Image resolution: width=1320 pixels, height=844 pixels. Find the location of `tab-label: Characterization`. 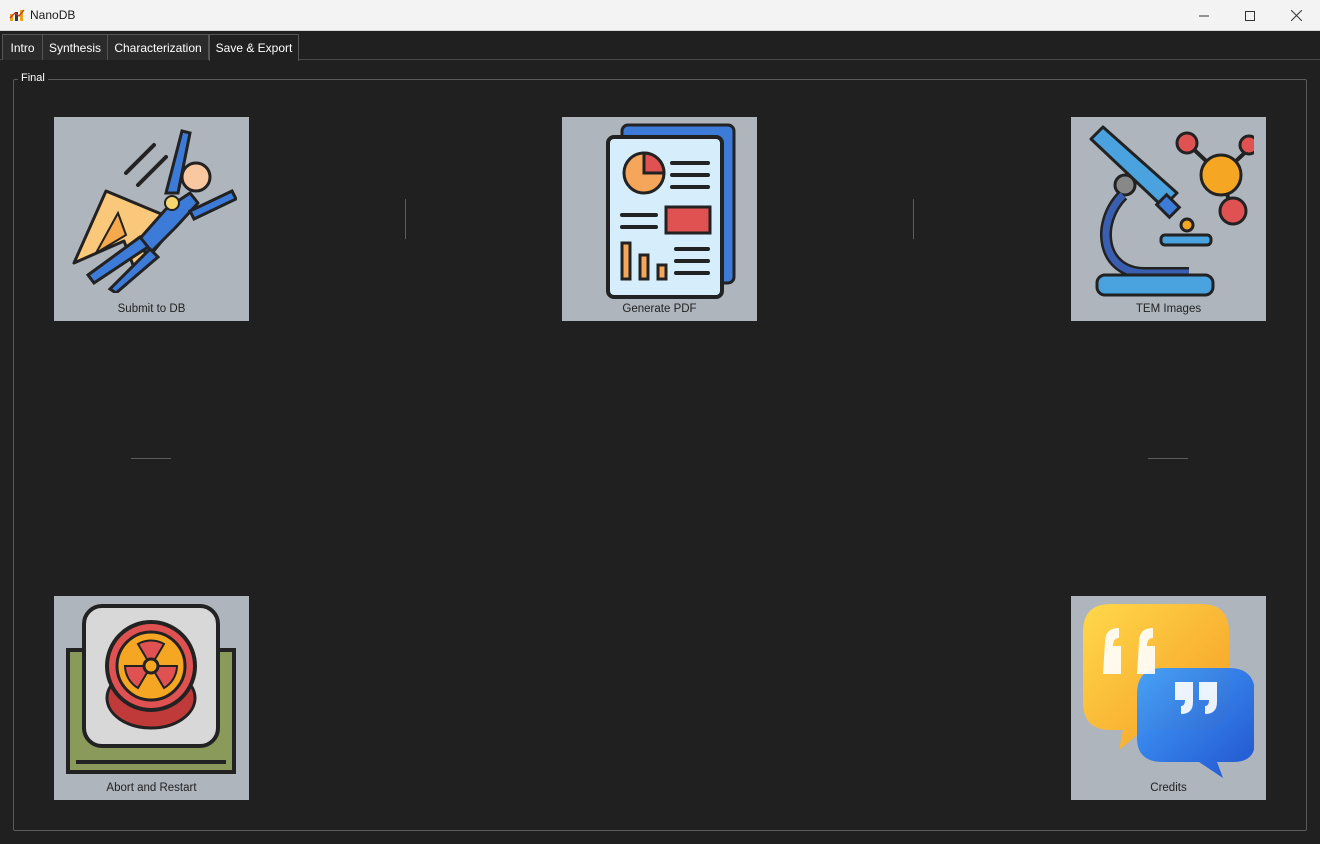

tab-label: Characterization is located at coordinates (158, 47).